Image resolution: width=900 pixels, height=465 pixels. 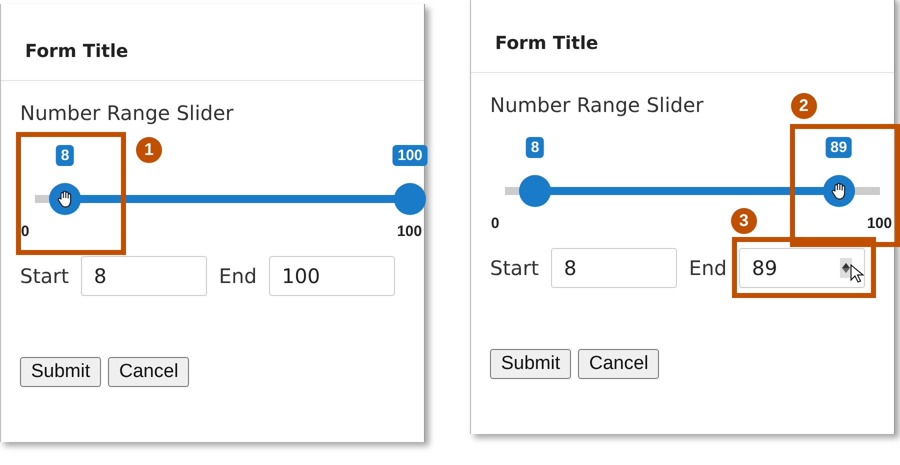 What do you see at coordinates (743, 221) in the screenshot?
I see `step-number: 3` at bounding box center [743, 221].